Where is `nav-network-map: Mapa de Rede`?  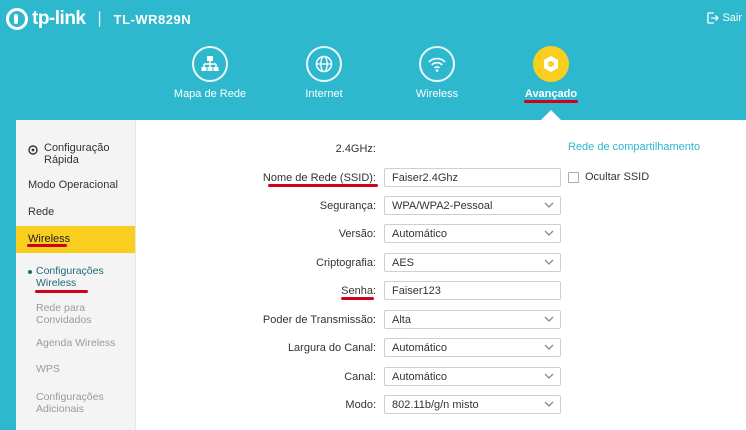
nav-network-map: Mapa de Rede is located at coordinates (210, 73).